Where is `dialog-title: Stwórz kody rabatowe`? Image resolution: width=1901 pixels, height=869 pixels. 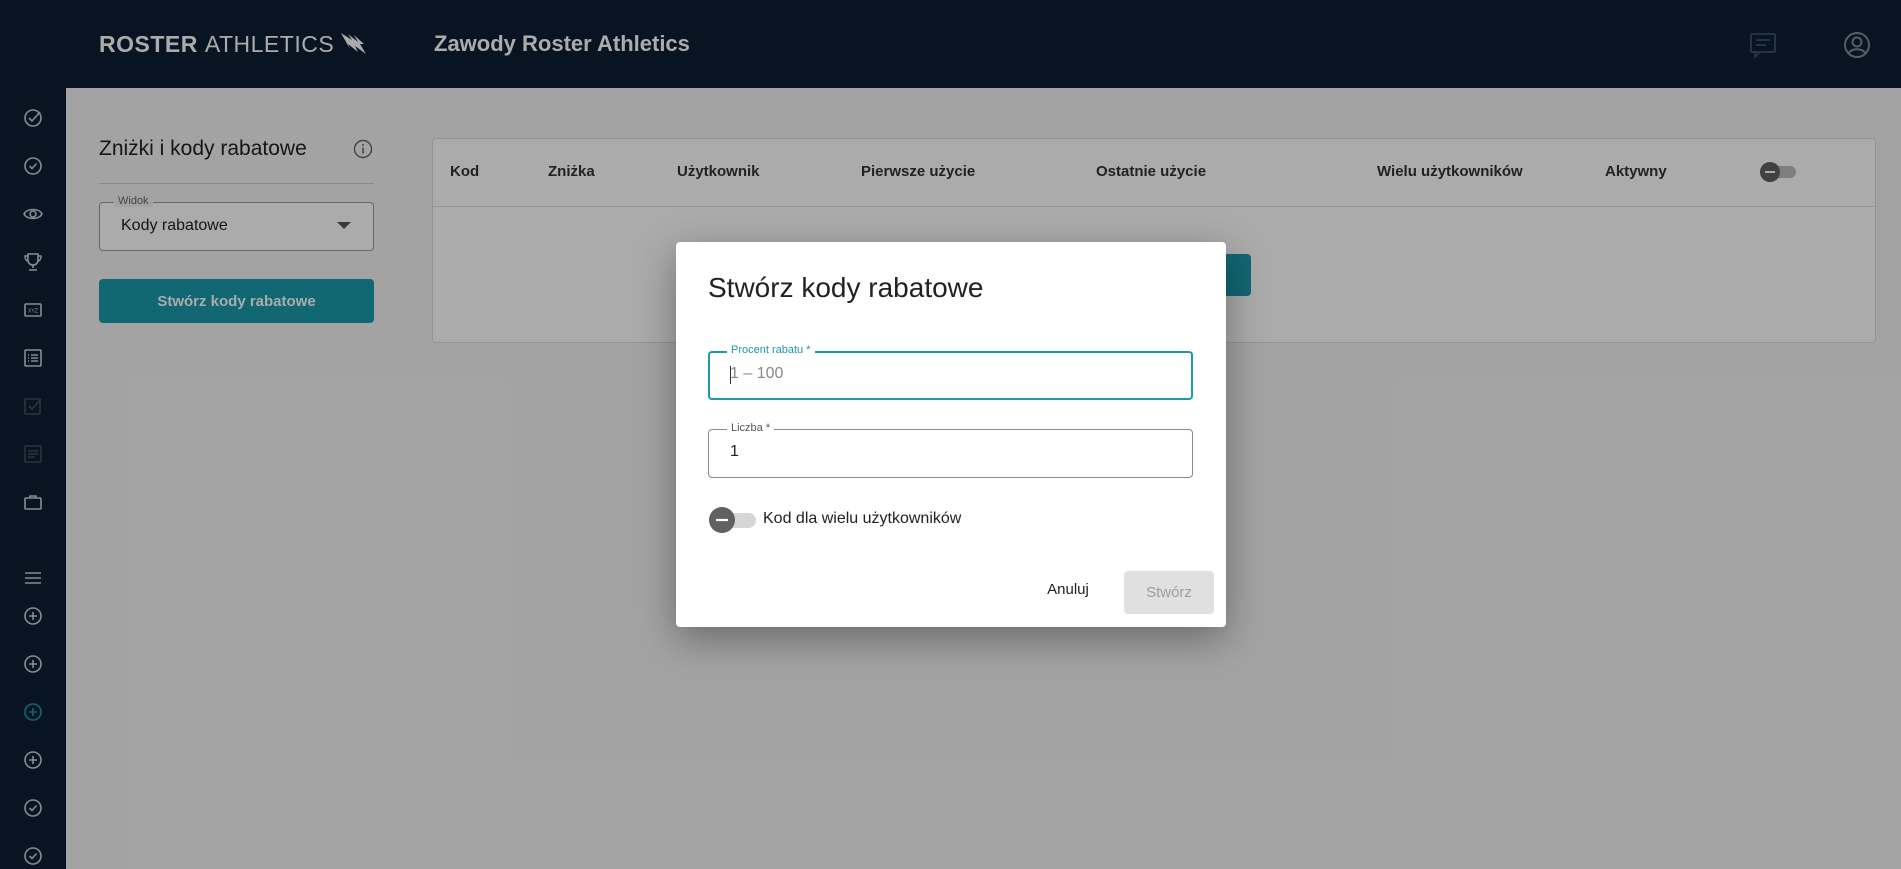
dialog-title: Stwórz kody rabatowe is located at coordinates (846, 287).